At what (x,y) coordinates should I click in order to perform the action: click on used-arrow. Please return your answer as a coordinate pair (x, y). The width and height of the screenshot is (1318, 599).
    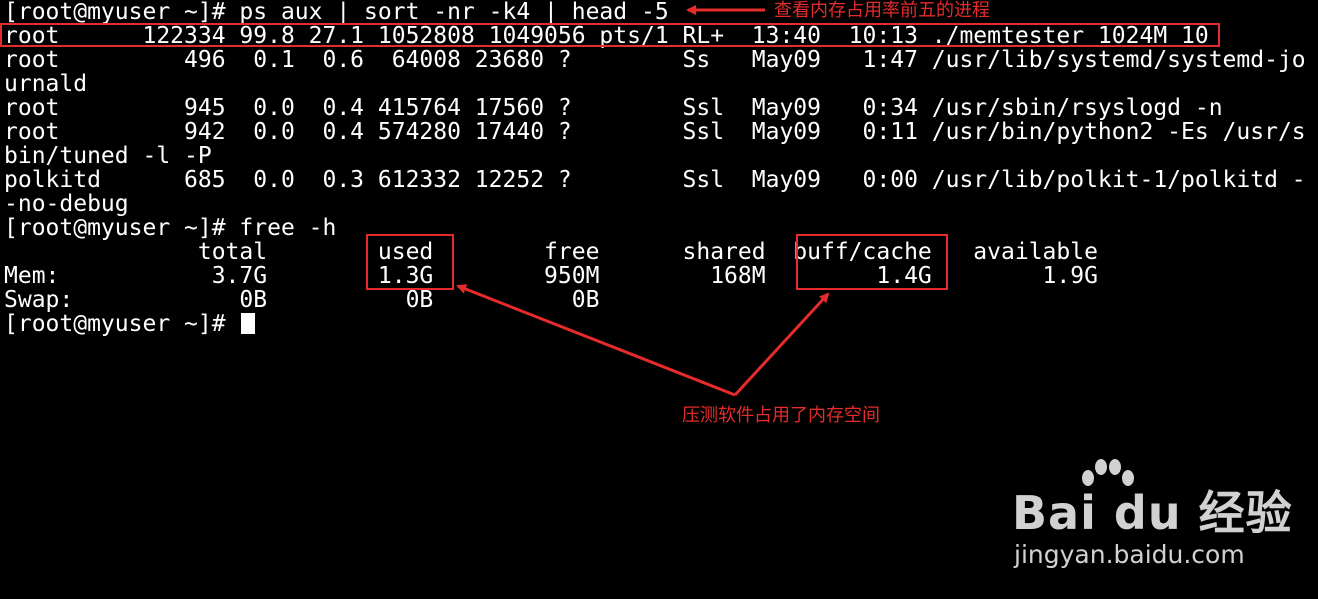
    Looking at the image, I should click on (596, 340).